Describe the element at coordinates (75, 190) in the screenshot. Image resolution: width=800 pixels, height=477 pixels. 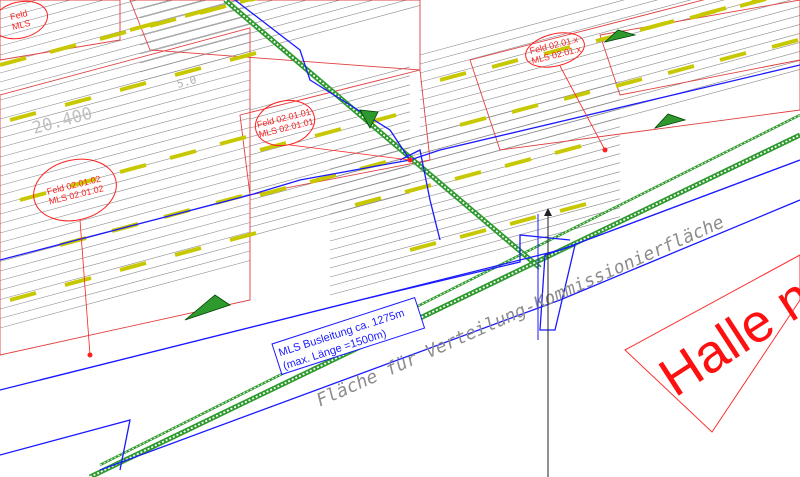
I see `field-tag: Feld 02.01.02MLS 02.01.02` at that location.